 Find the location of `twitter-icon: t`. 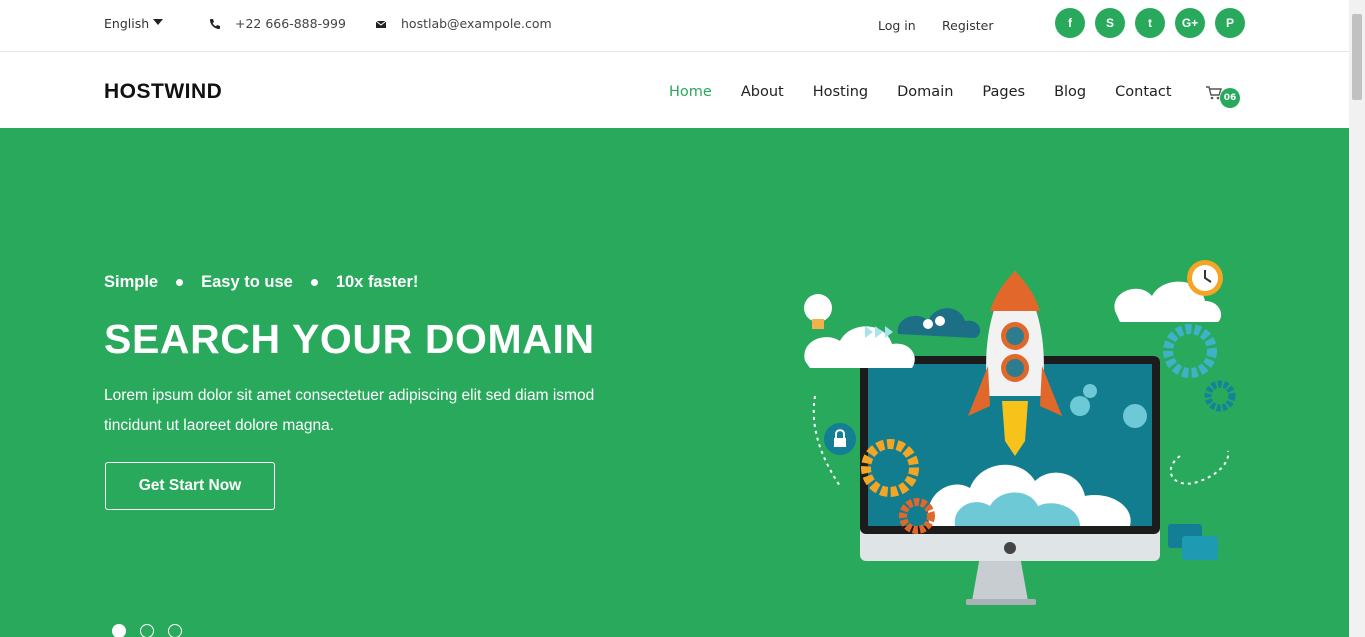

twitter-icon: t is located at coordinates (1150, 23).